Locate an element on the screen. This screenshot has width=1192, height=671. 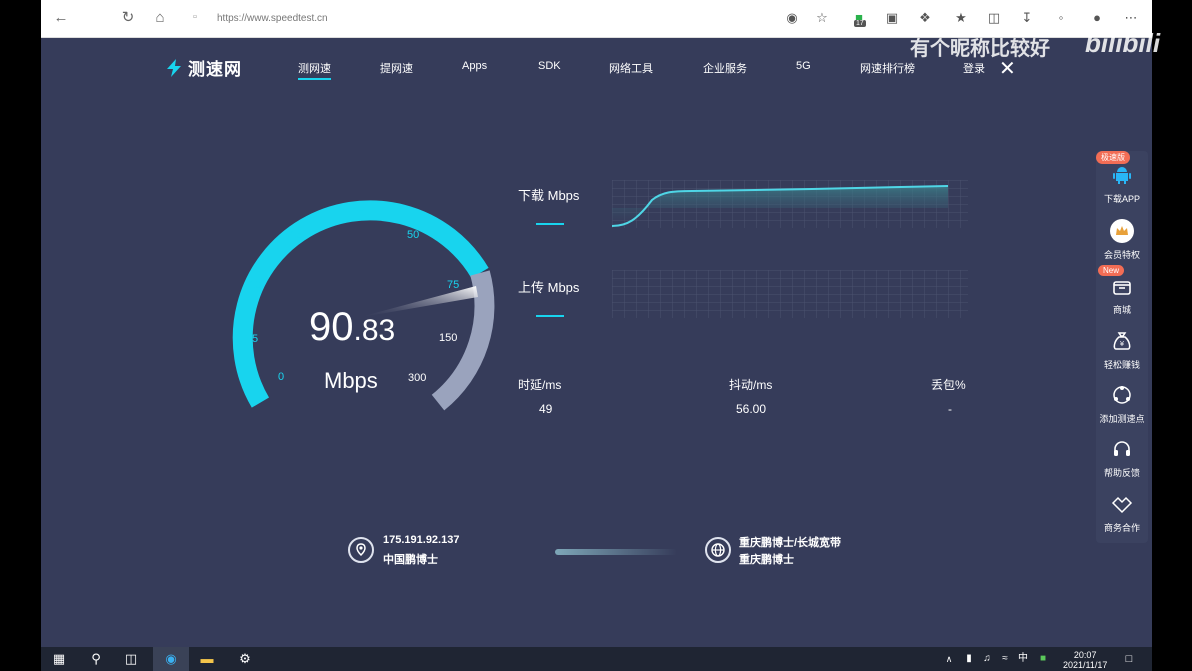
nav-apps: Apps is located at coordinates (474, 66).